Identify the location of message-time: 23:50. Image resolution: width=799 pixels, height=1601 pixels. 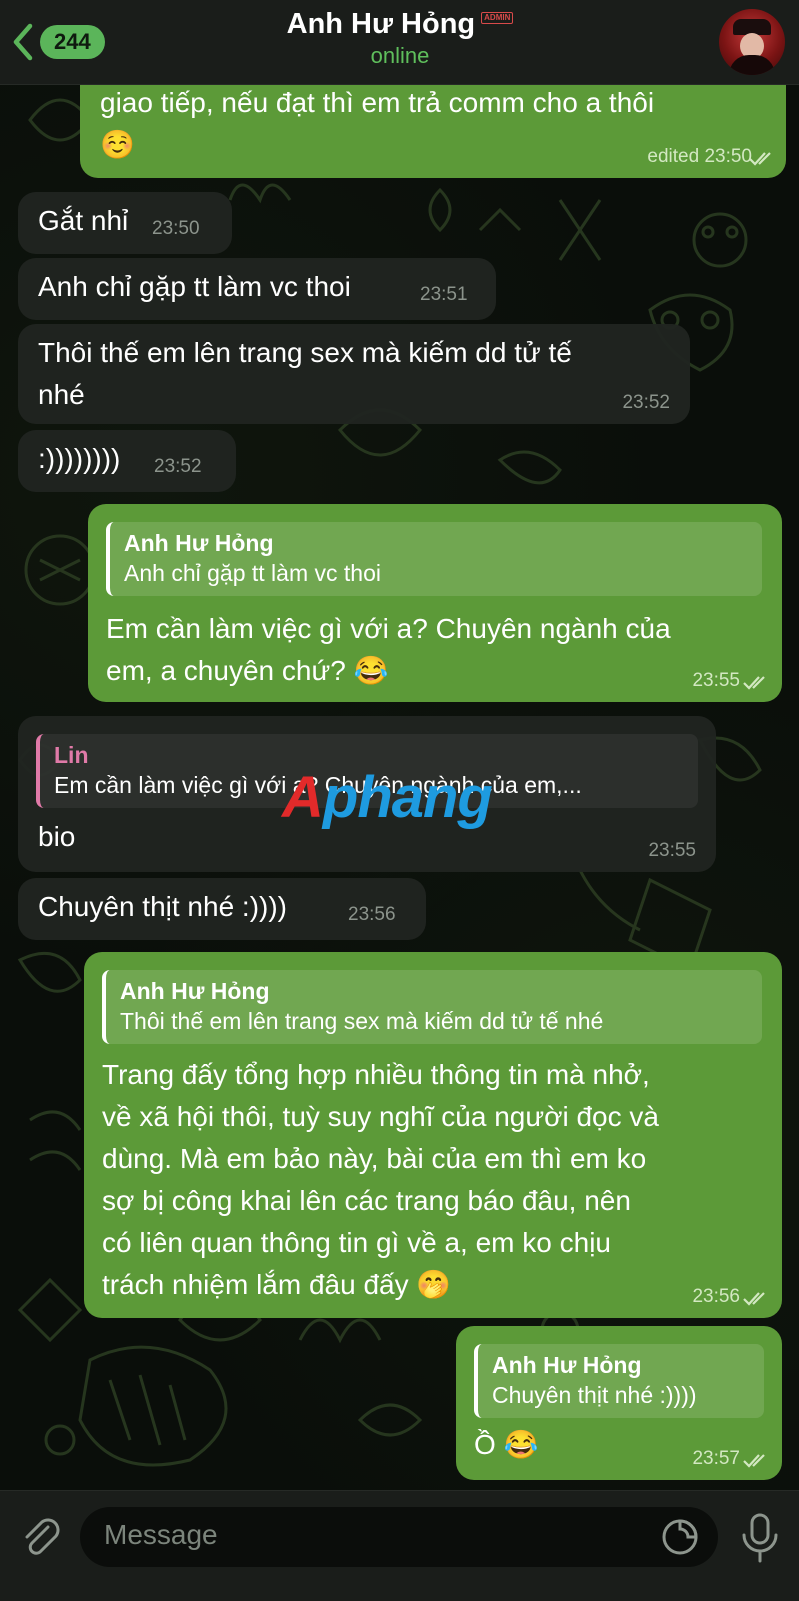
(176, 228).